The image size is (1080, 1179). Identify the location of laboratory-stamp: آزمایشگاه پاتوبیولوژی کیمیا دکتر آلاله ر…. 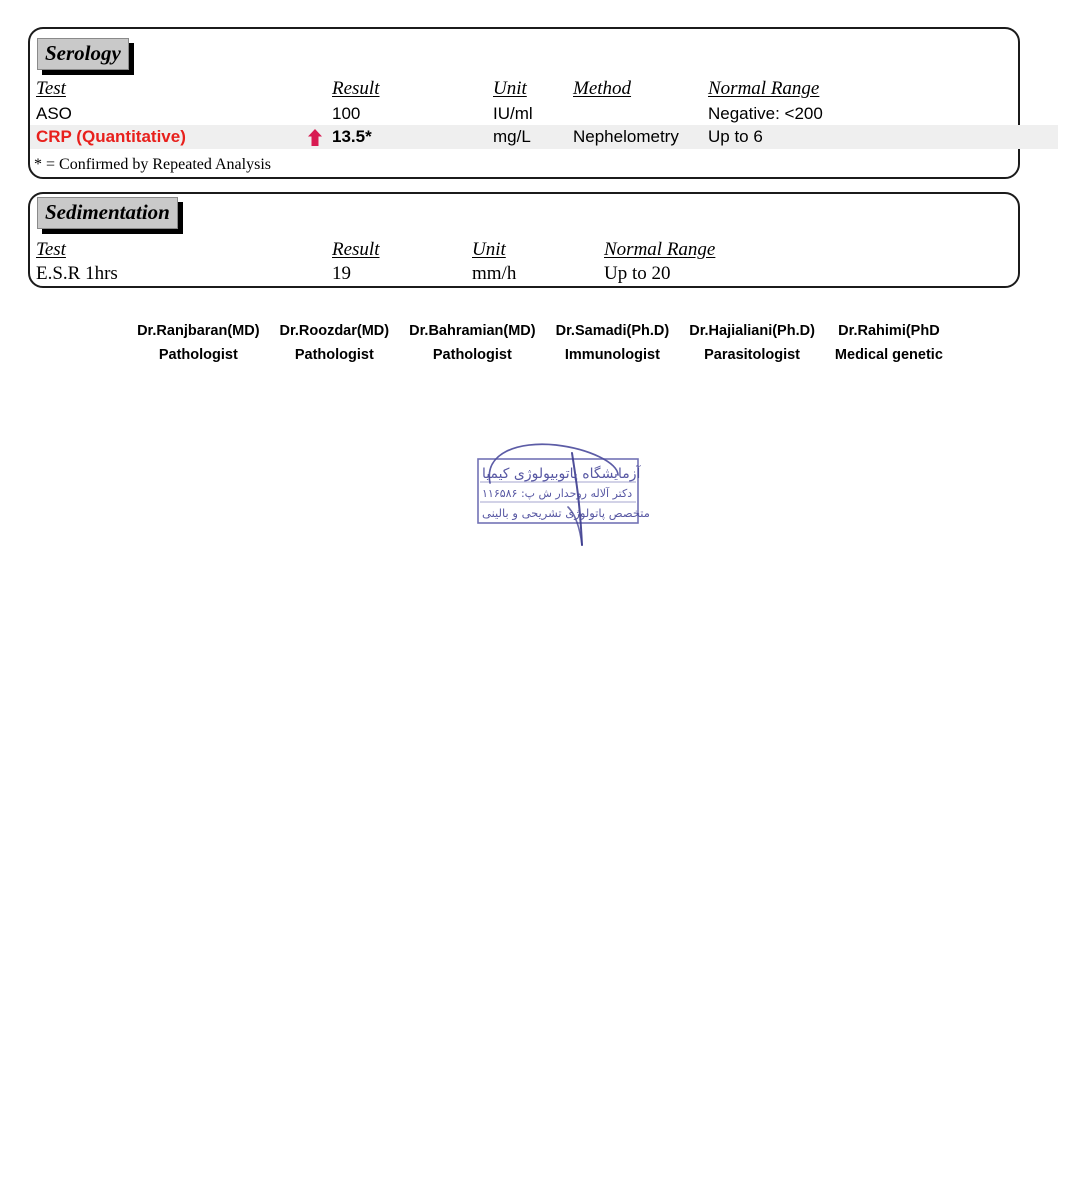
(560, 493).